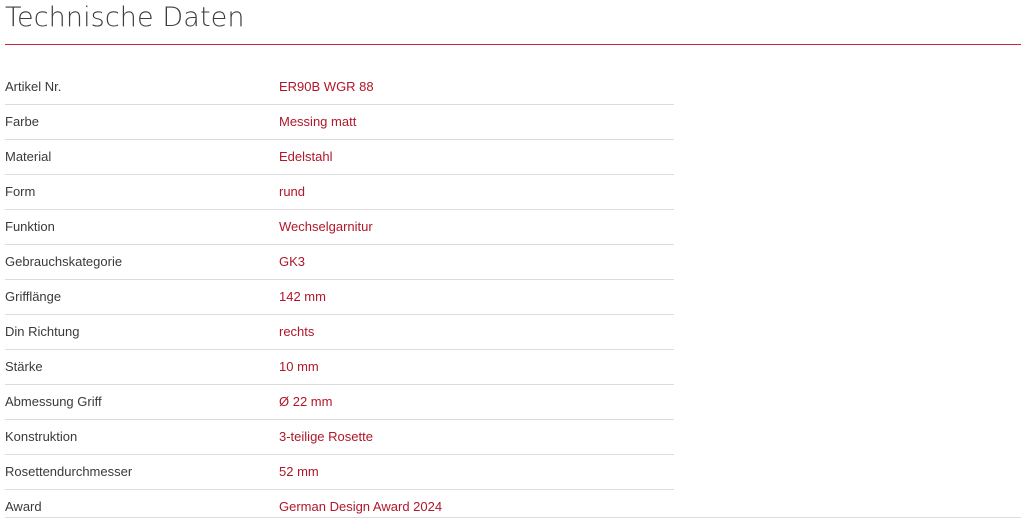 The width and height of the screenshot is (1024, 519). I want to click on section-title: Technische Daten, so click(125, 17).